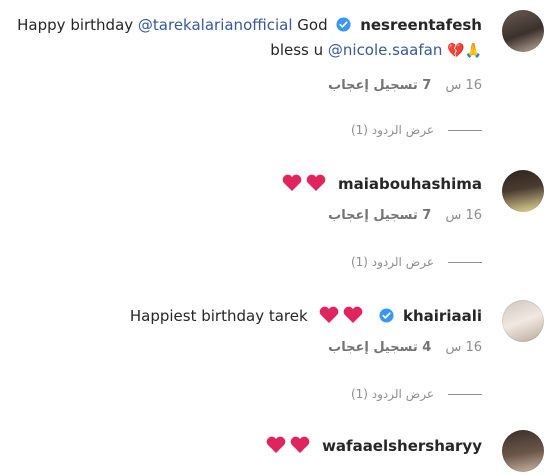  Describe the element at coordinates (402, 446) in the screenshot. I see `username: wafaaelshersharyy` at that location.